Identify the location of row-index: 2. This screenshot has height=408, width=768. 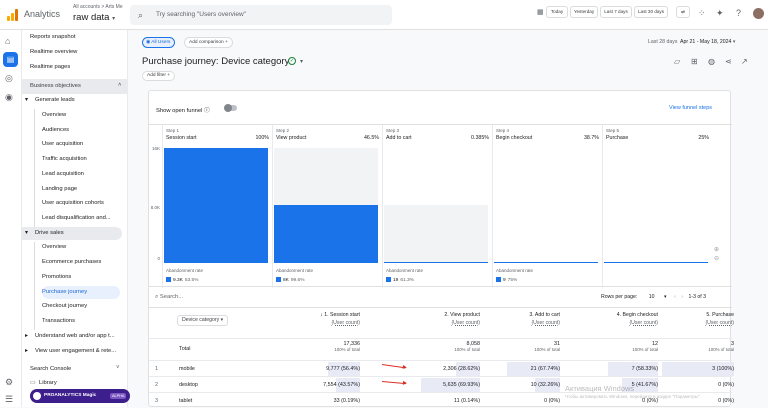
(156, 385).